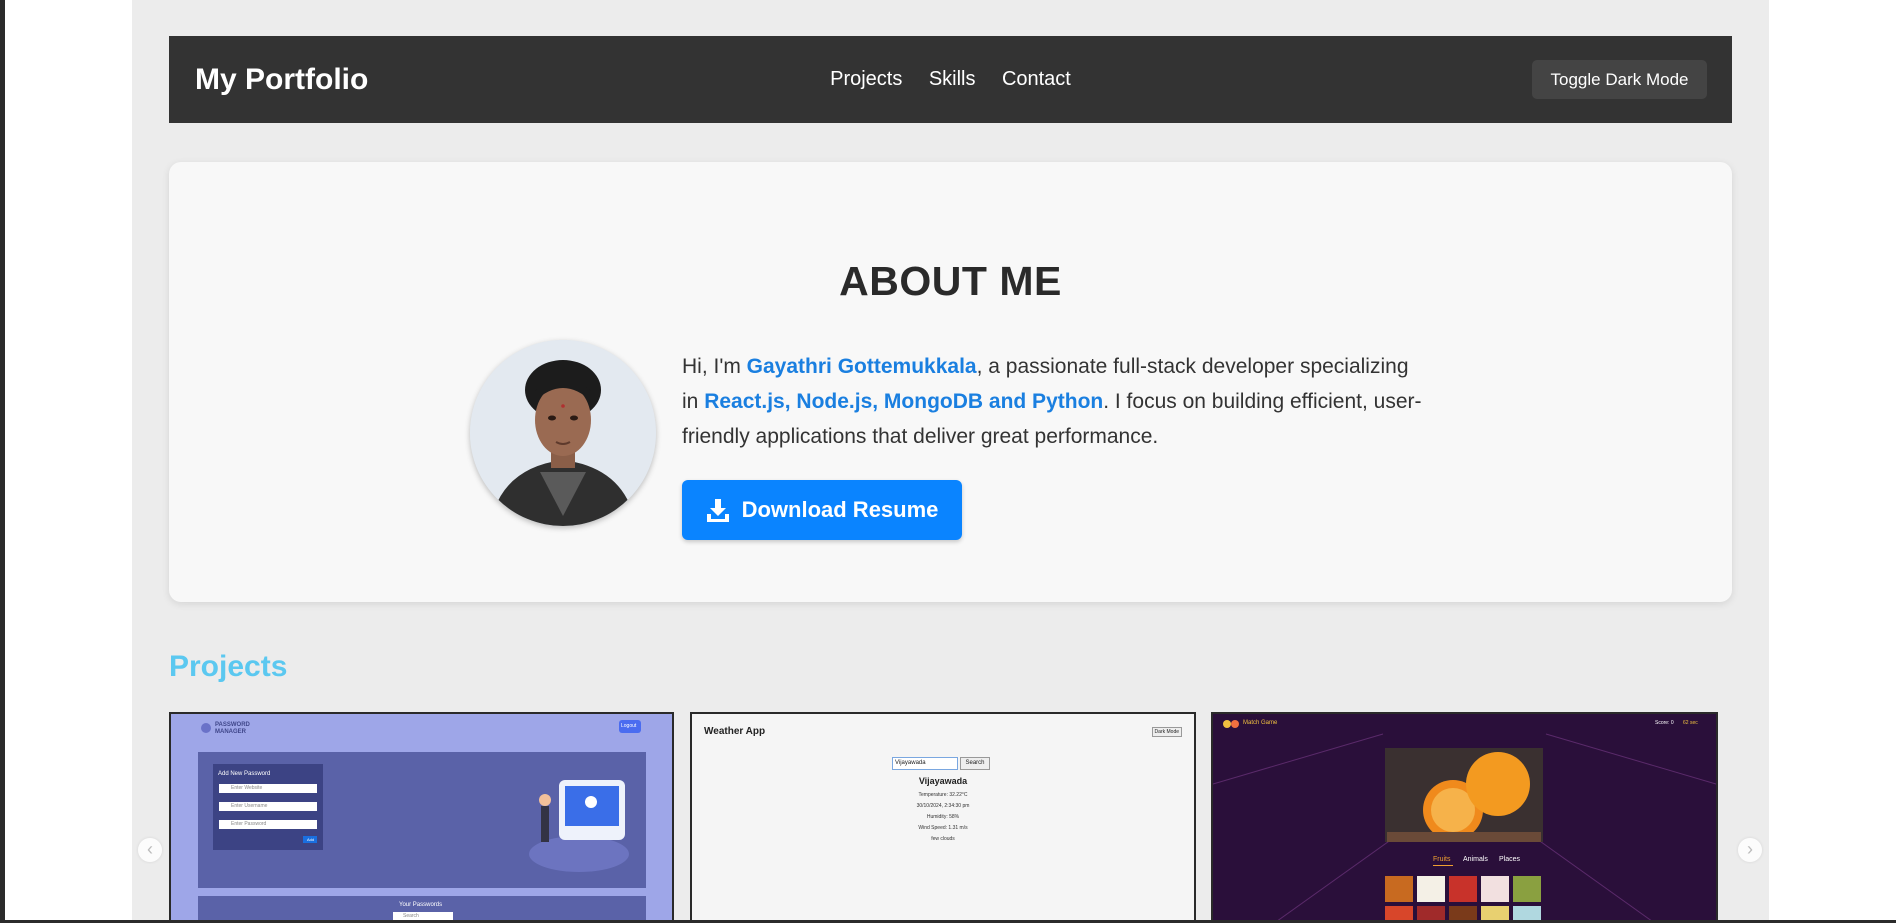 This screenshot has height=923, width=1896. Describe the element at coordinates (1036, 79) in the screenshot. I see `nav-link-contact: Contact` at that location.